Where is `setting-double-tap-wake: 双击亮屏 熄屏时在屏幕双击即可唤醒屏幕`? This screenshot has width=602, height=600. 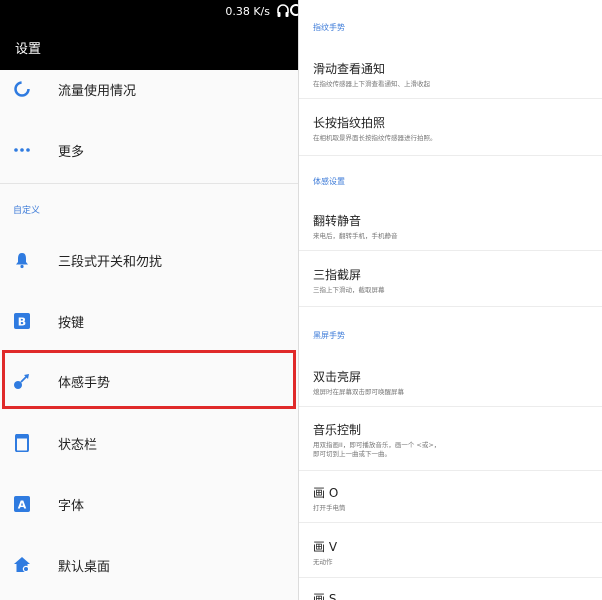 setting-double-tap-wake: 双击亮屏 熄屏时在屏幕双击即可唤醒屏幕 is located at coordinates (358, 382).